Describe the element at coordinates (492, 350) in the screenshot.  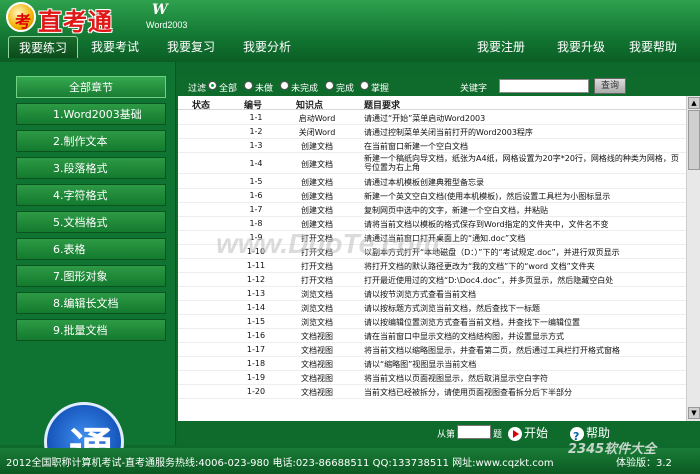
I see `row-requirement: 将当前文档以缩略图显示，并查看第二页，然后通过工具栏打开格式窗格` at that location.